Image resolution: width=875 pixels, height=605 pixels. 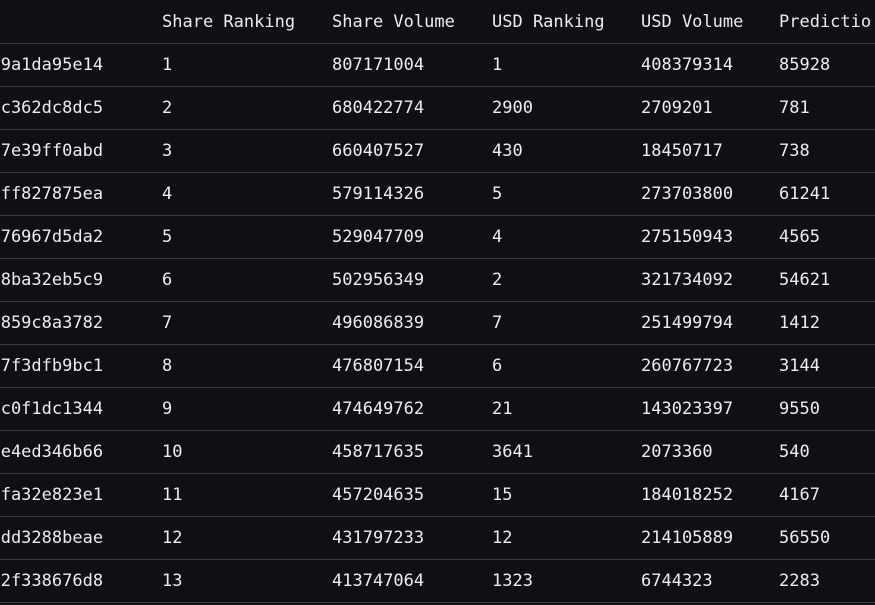 I want to click on predictions-cell: 85928, so click(x=821, y=65).